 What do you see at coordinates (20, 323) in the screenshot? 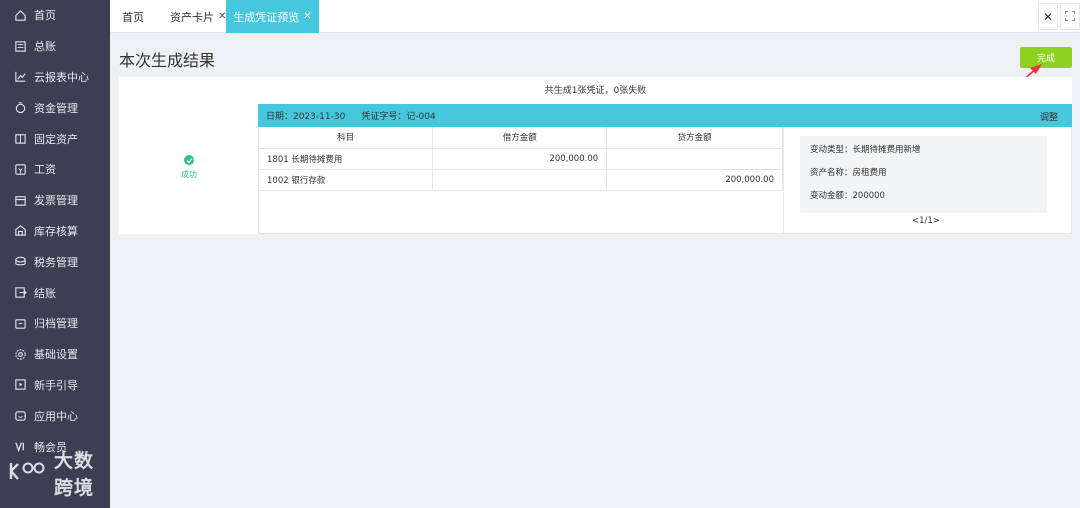
I see `archive-icon` at bounding box center [20, 323].